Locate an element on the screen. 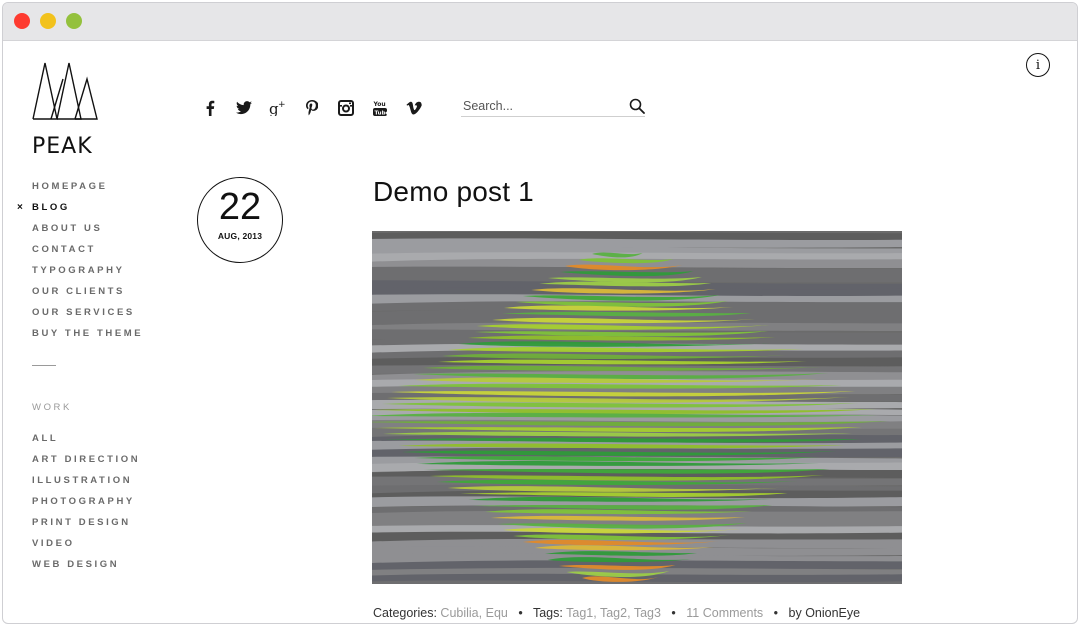 Image resolution: width=1080 pixels, height=626 pixels. work-item-web-design: WEB DESIGN is located at coordinates (86, 569).